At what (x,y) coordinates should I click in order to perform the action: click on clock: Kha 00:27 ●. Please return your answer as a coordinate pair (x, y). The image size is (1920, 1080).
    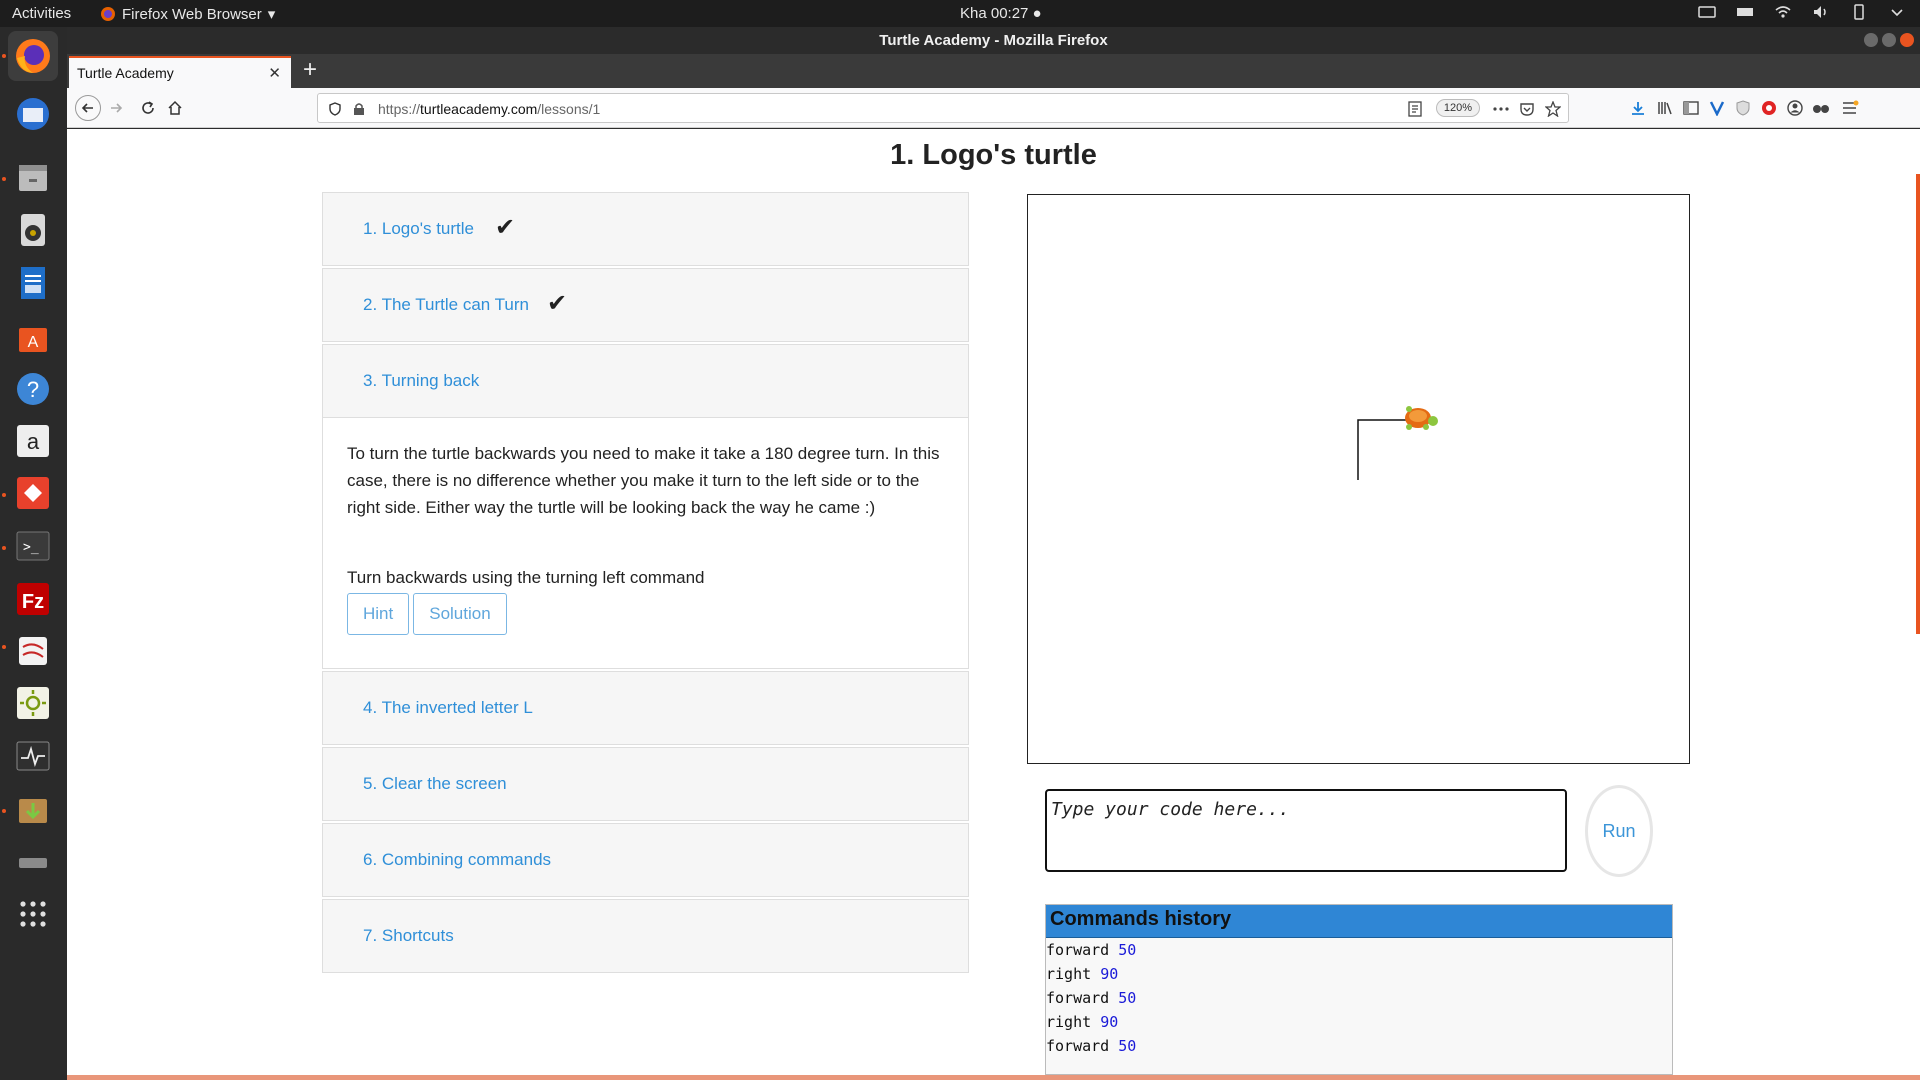
    Looking at the image, I should click on (1001, 13).